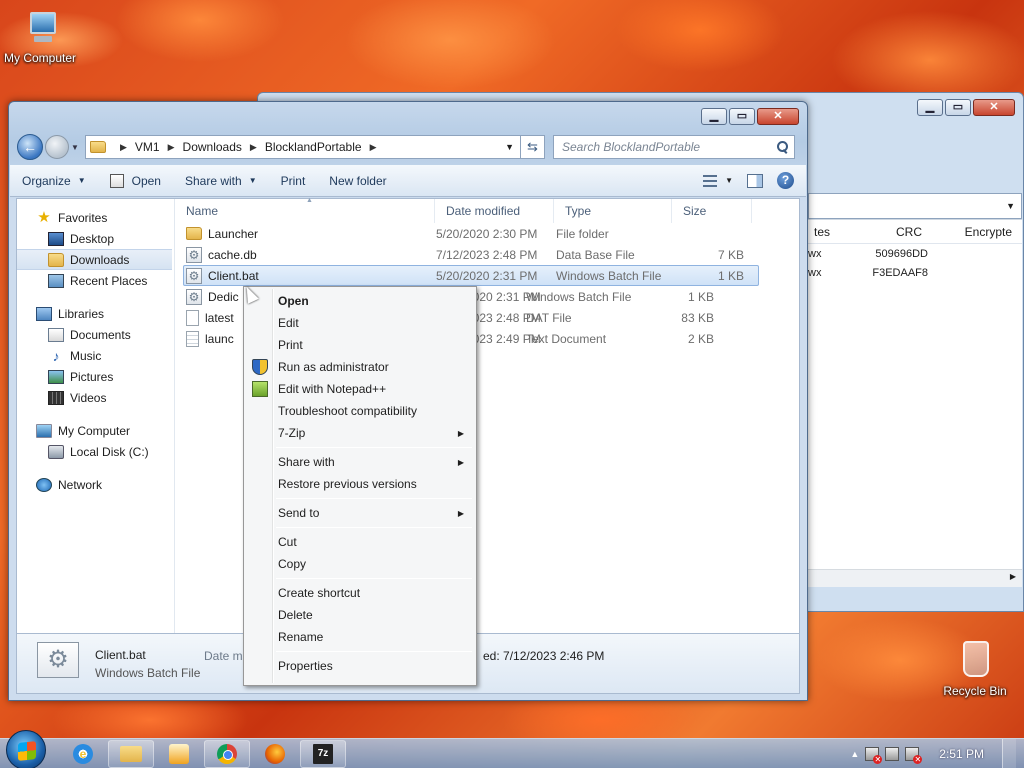 This screenshot has width=1024, height=768. I want to click on action-center-icon, so click(874, 755).